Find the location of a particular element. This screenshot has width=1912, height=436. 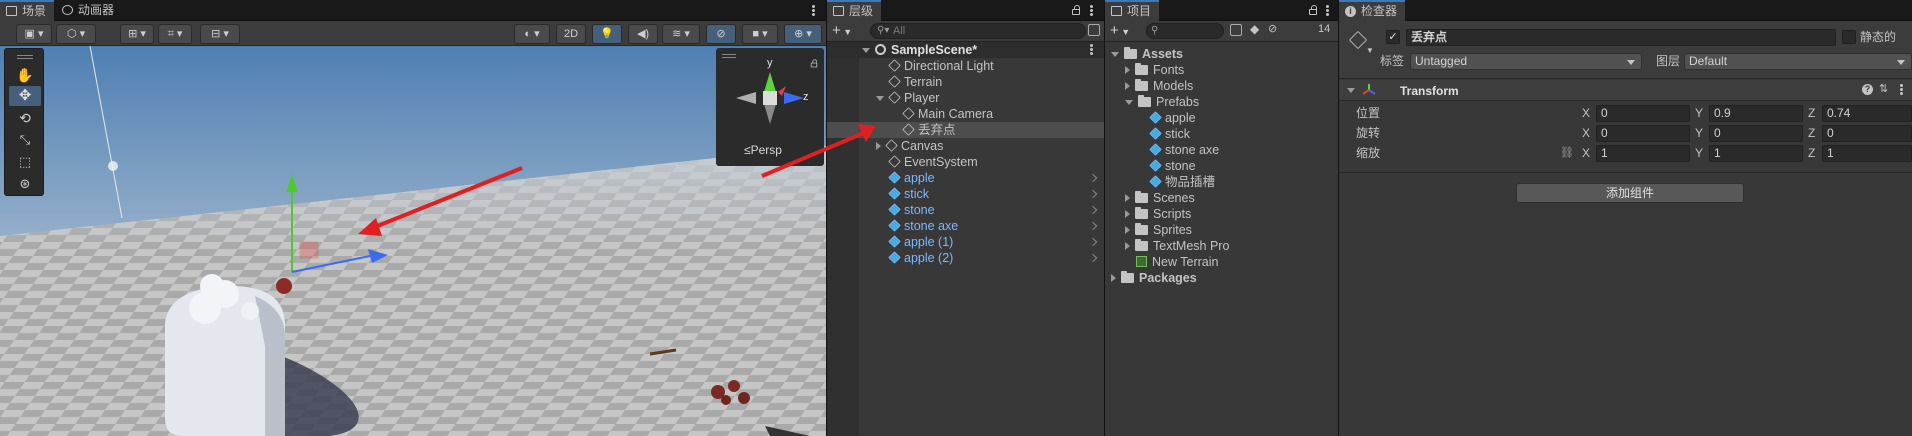

hierarchy-item: Main Camera is located at coordinates (947, 114).